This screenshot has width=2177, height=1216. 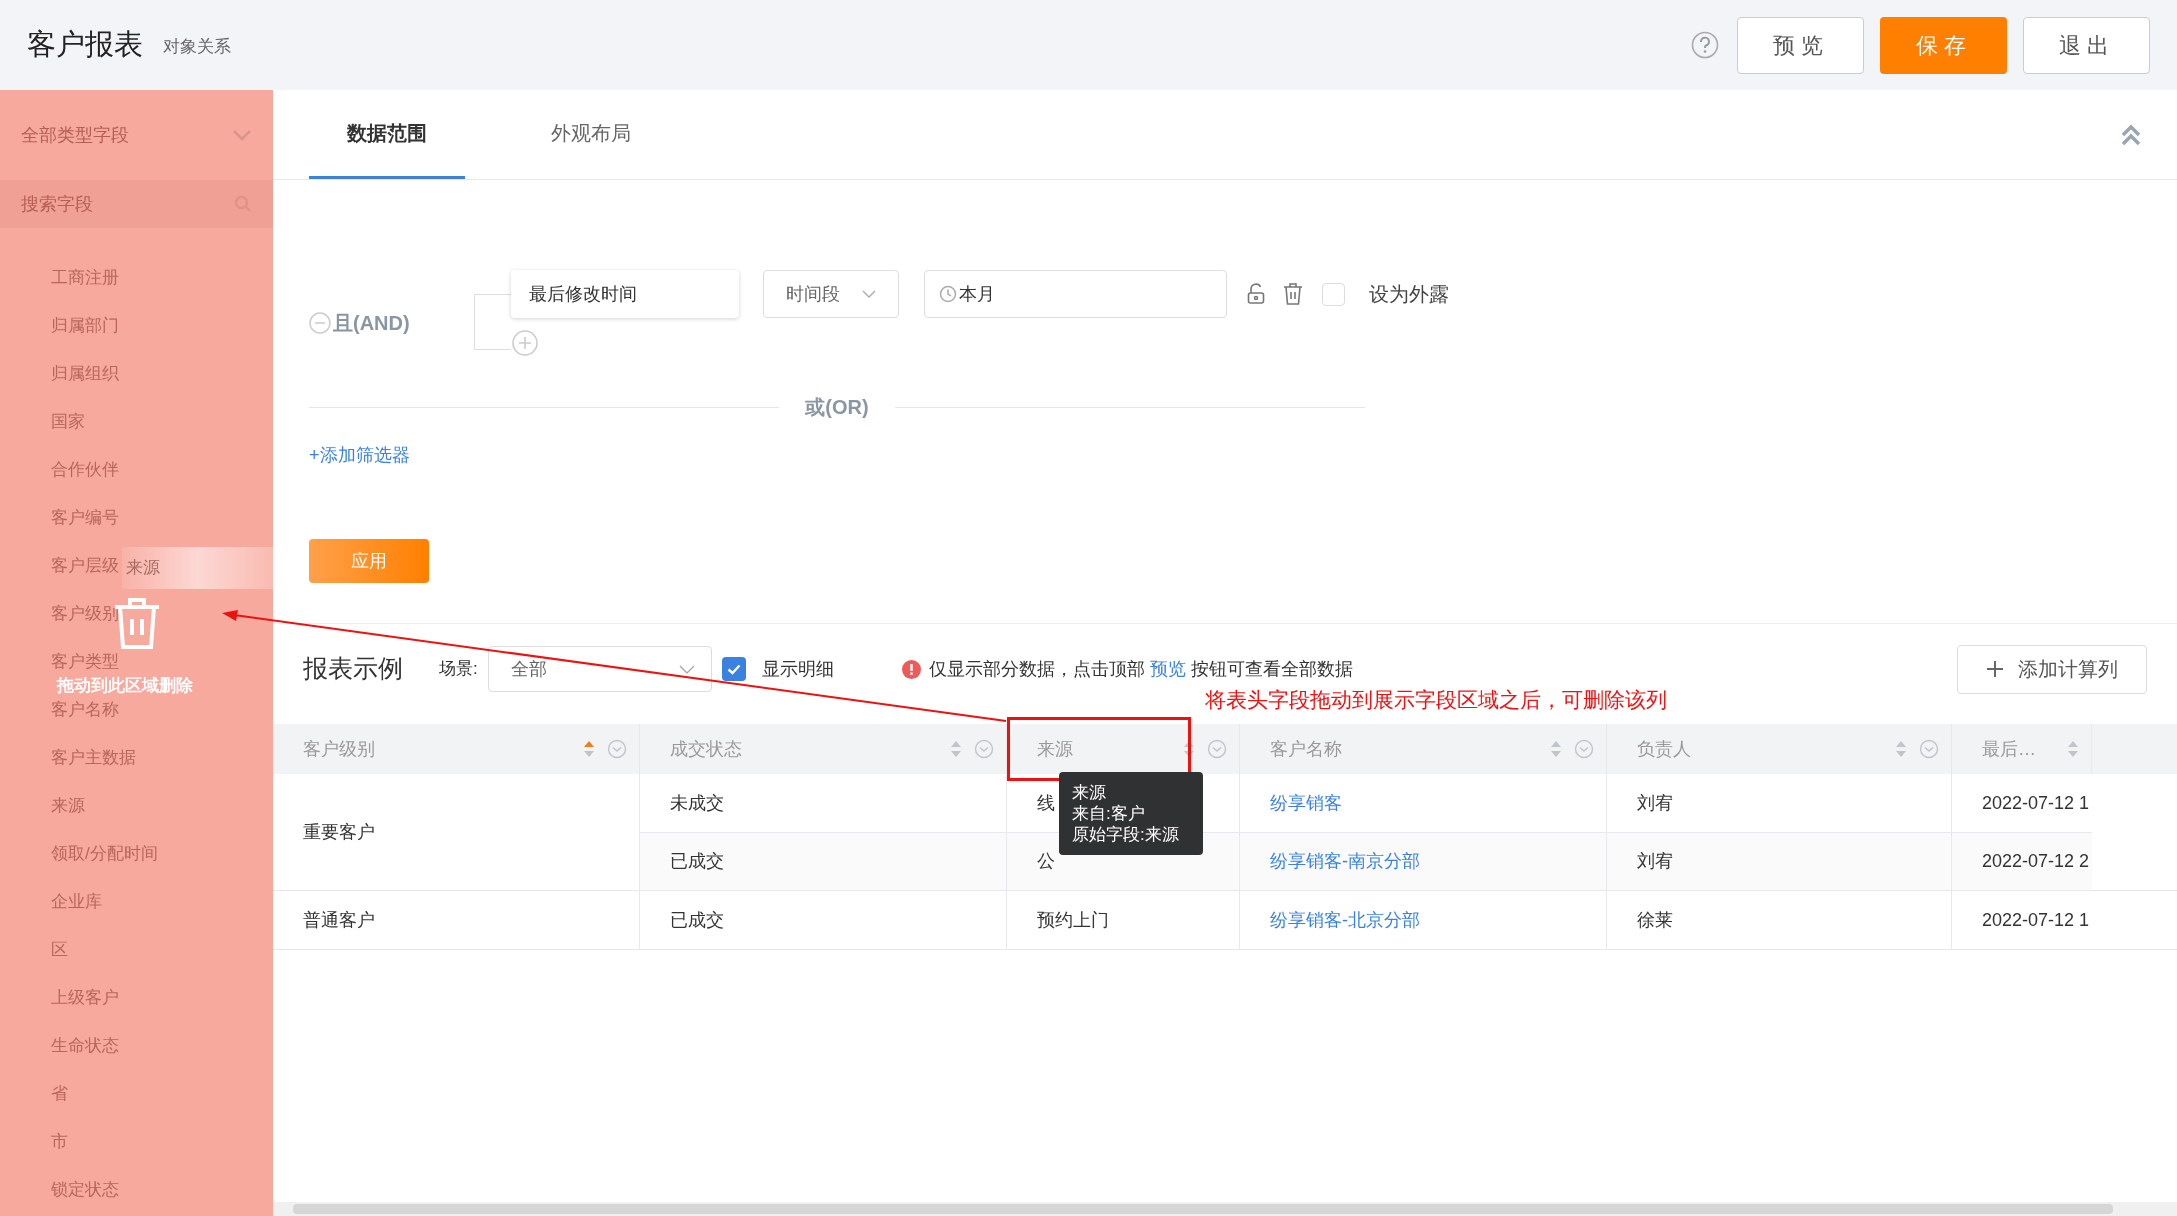 What do you see at coordinates (85, 326) in the screenshot?
I see `field-item: 归属部门` at bounding box center [85, 326].